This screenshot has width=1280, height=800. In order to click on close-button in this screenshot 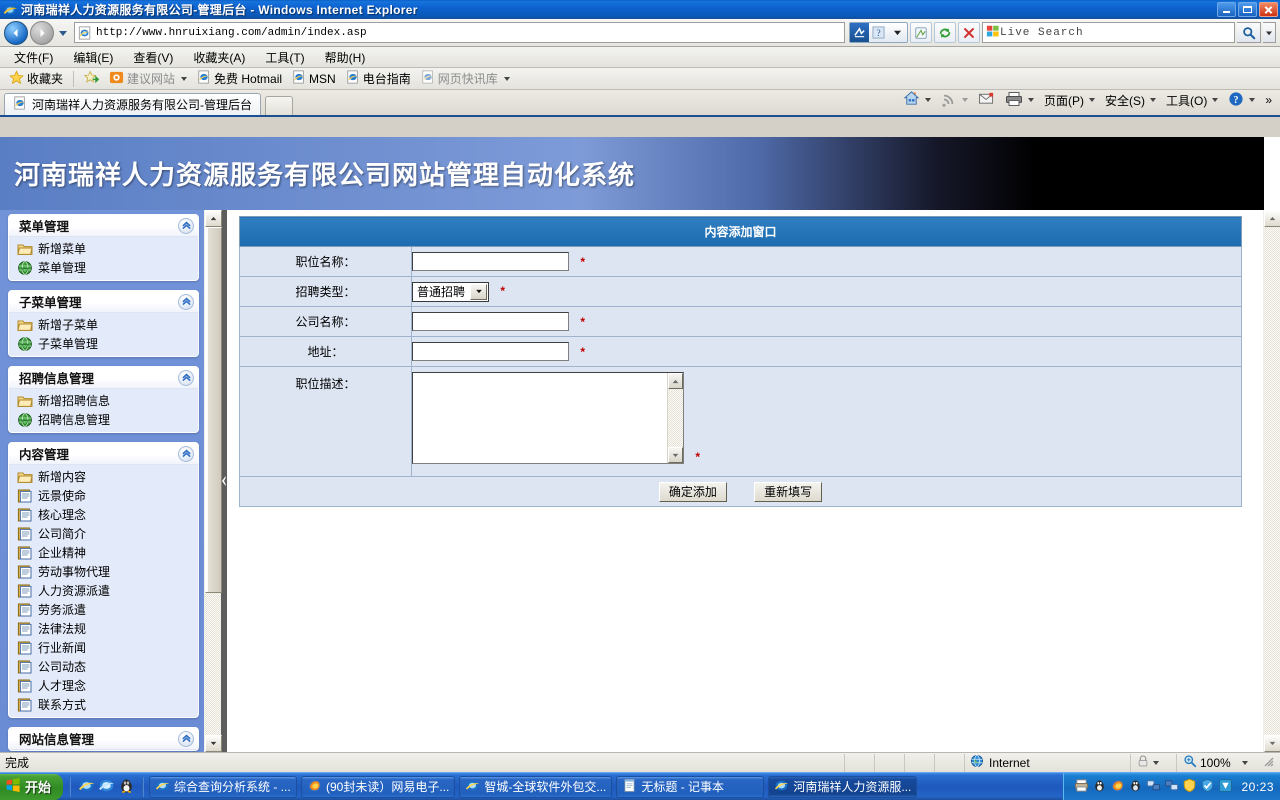, I will do `click(1268, 9)`.